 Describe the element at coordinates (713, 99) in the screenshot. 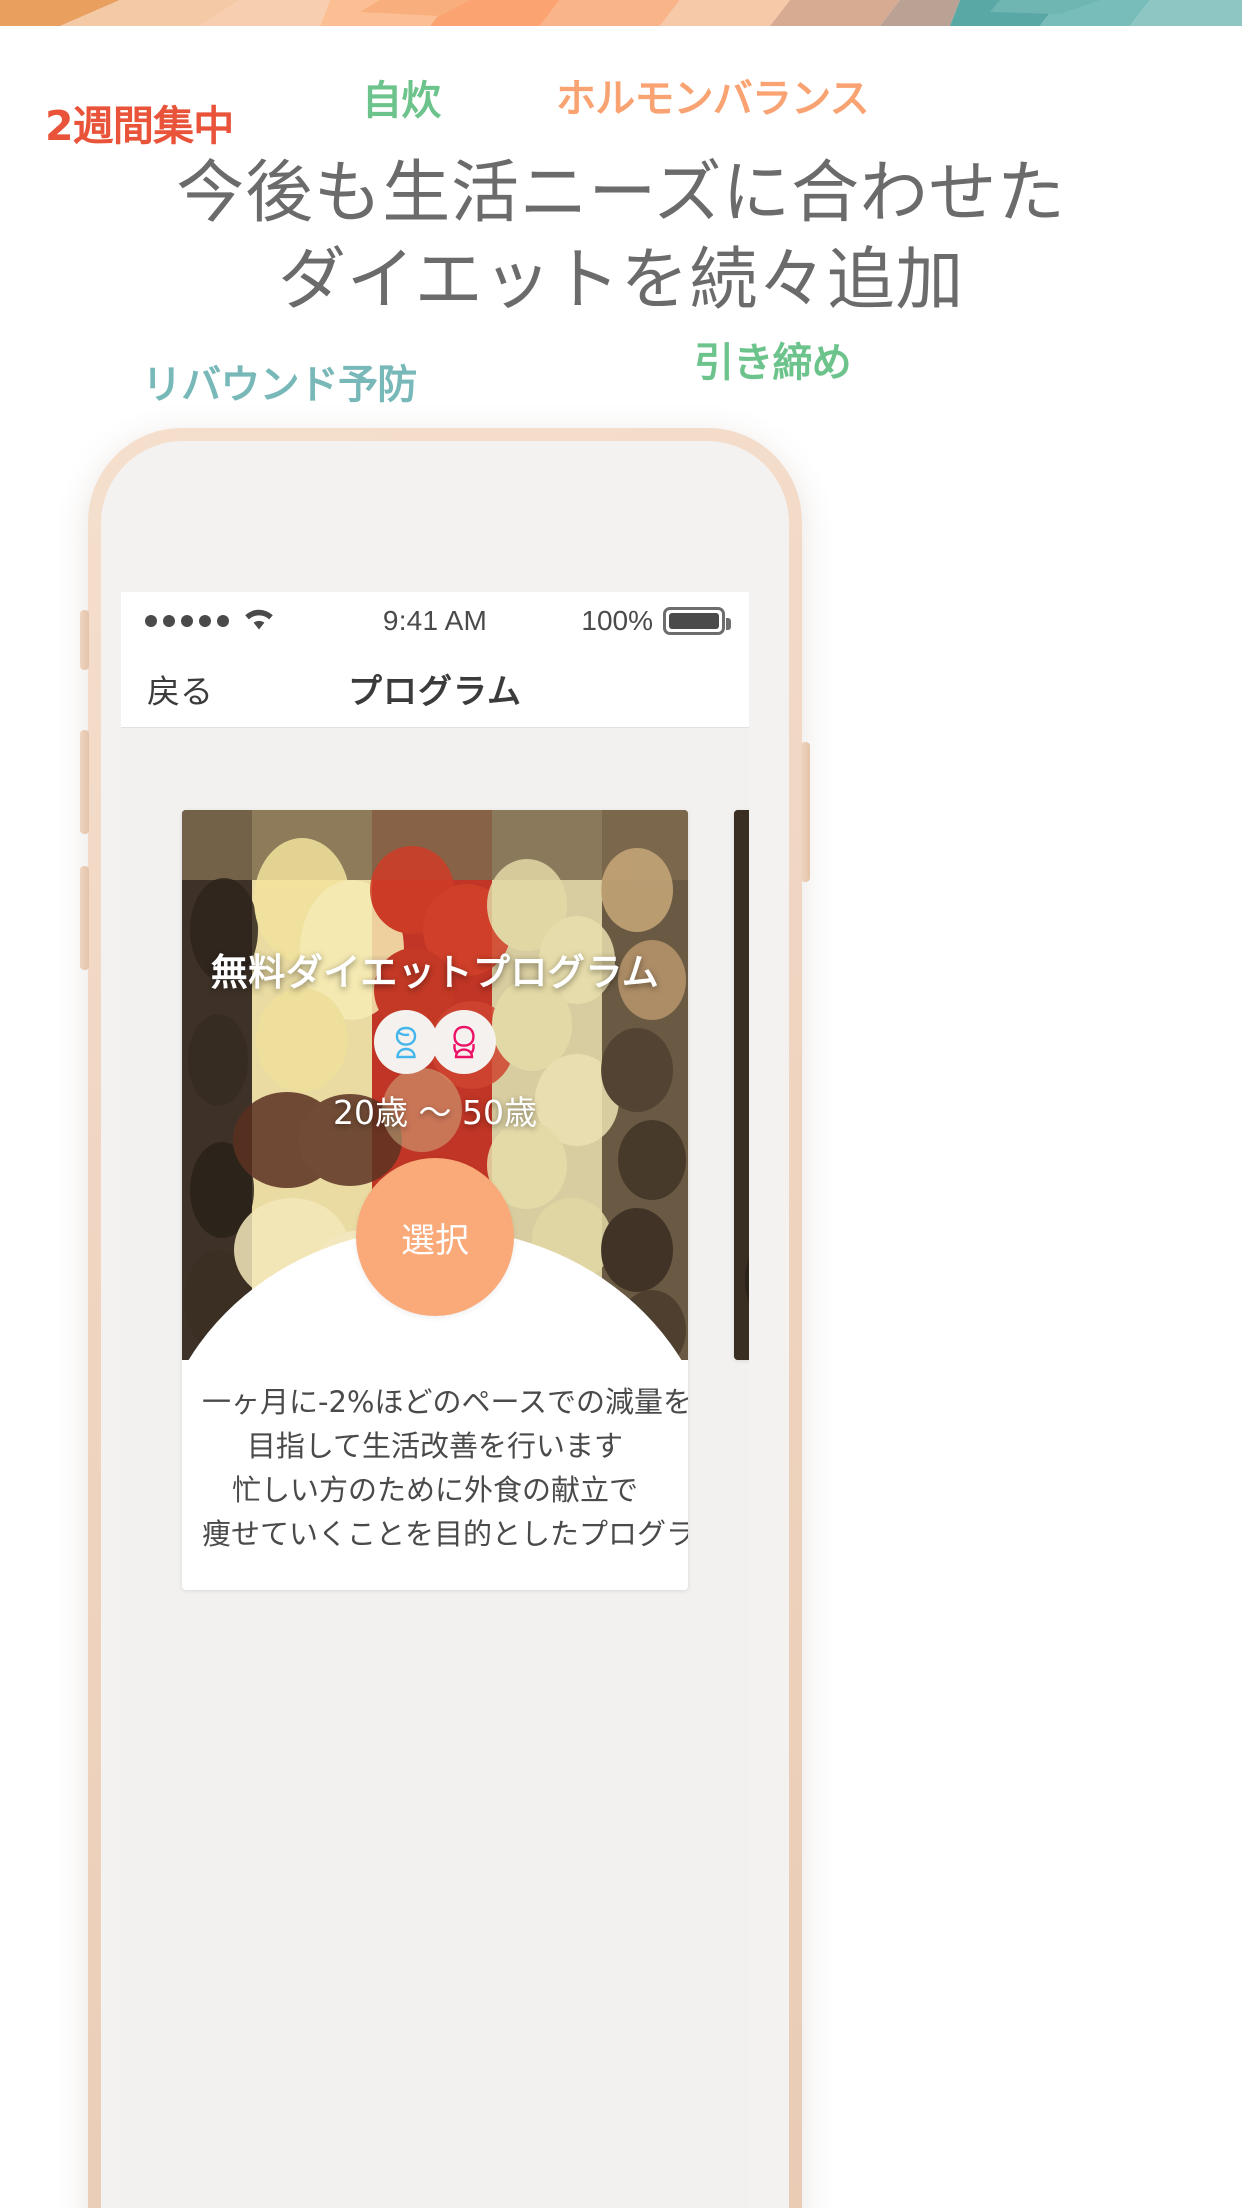

I see `tag-hormone-balance: ホルモンバランス` at that location.